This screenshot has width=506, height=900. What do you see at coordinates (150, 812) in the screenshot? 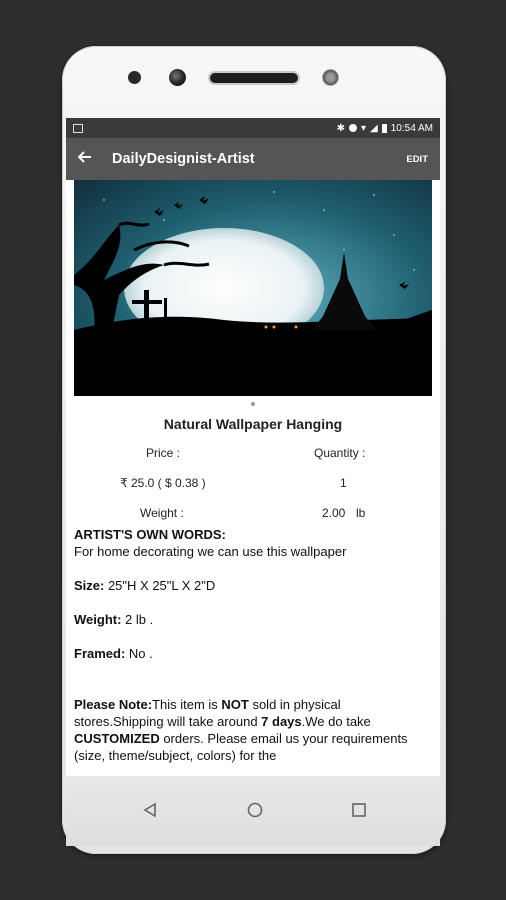
I see `triangle-back-icon` at bounding box center [150, 812].